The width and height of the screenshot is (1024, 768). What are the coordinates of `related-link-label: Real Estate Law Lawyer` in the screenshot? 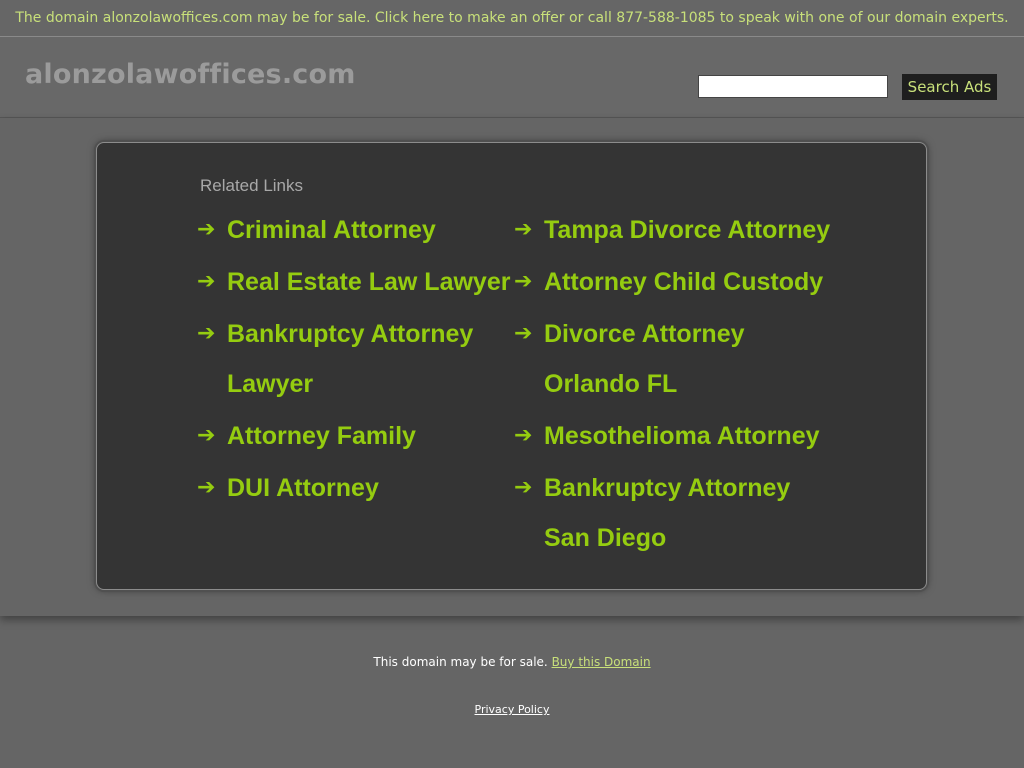 It's located at (368, 282).